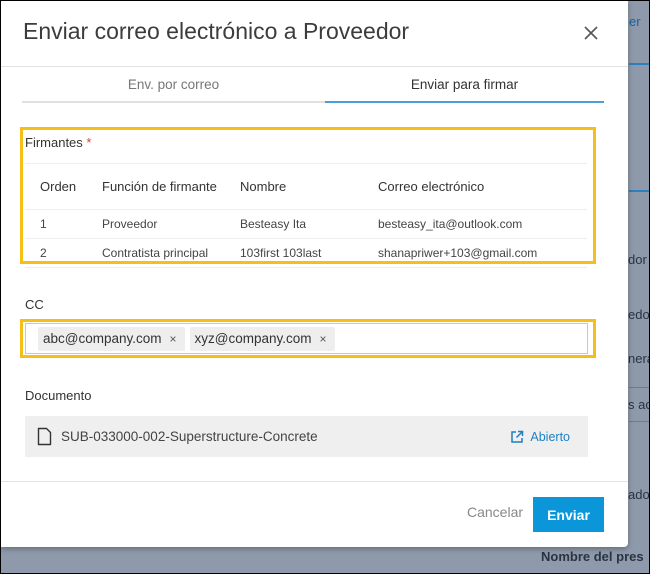 This screenshot has width=650, height=574. What do you see at coordinates (638, 404) in the screenshot?
I see `bg-text: s ac` at bounding box center [638, 404].